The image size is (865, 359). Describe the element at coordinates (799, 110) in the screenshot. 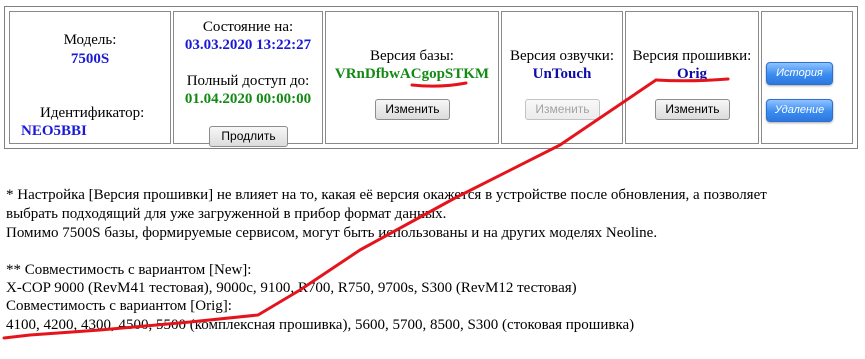

I see `delete-button: Удаление` at that location.